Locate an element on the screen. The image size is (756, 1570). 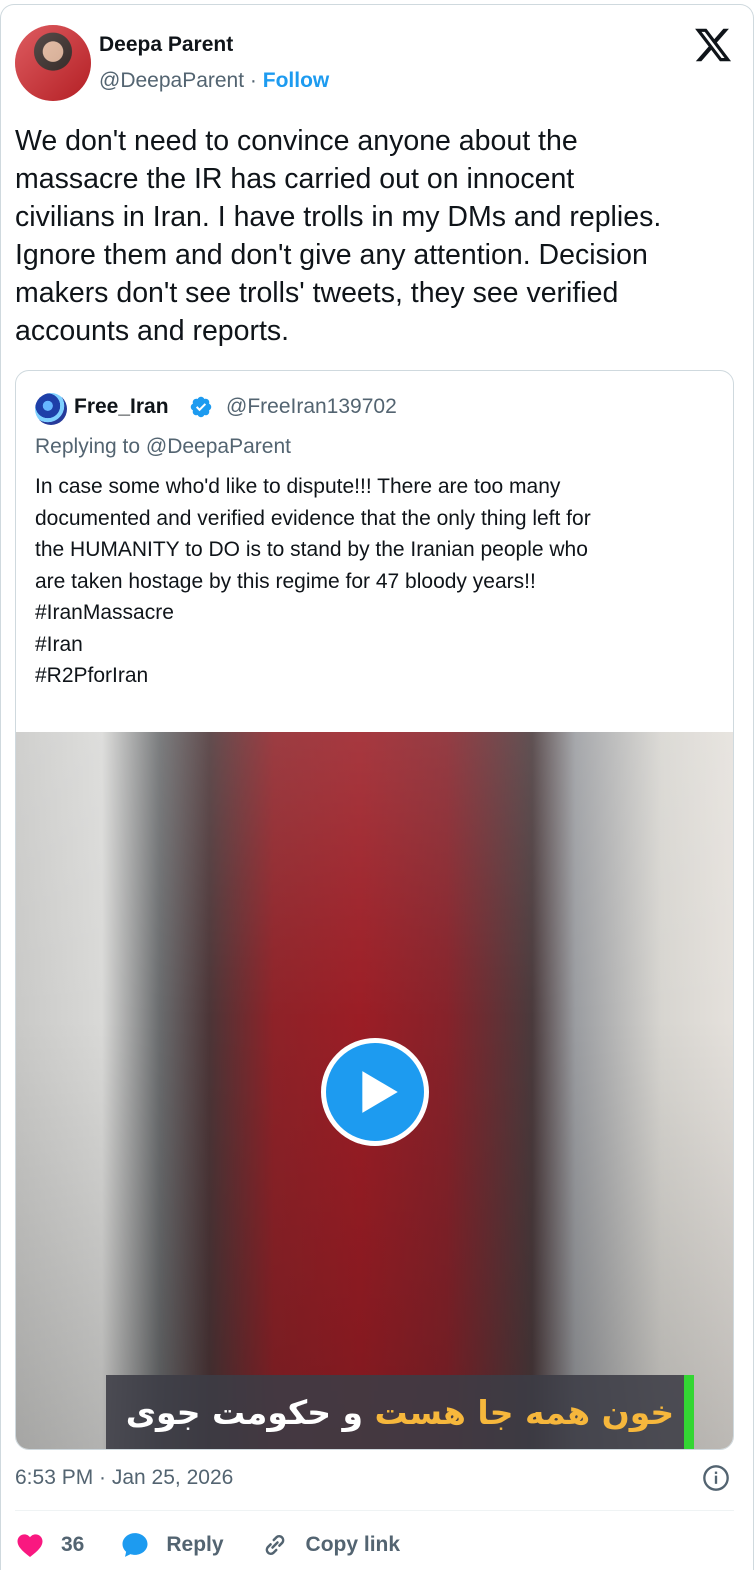
hashtag-link: #IranMassacre is located at coordinates (375, 613).